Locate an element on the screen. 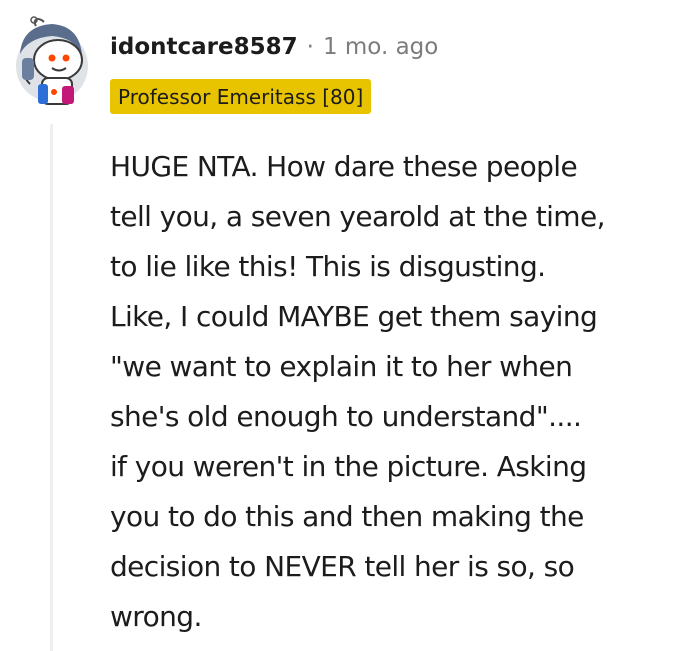 This screenshot has height=651, width=700. comment-body-line: tell you, a seven yearold at the time, is located at coordinates (358, 216).